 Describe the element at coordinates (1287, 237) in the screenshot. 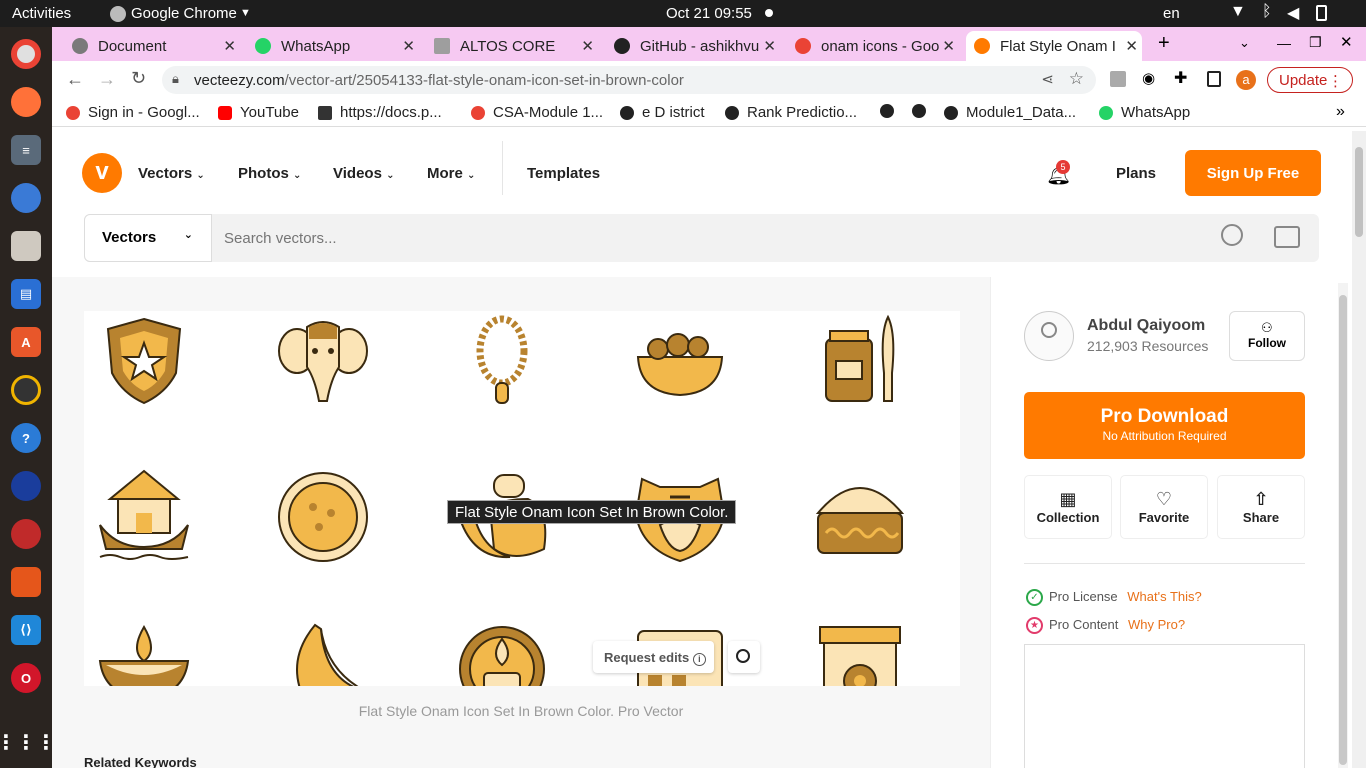

I see `image-search-icon` at that location.